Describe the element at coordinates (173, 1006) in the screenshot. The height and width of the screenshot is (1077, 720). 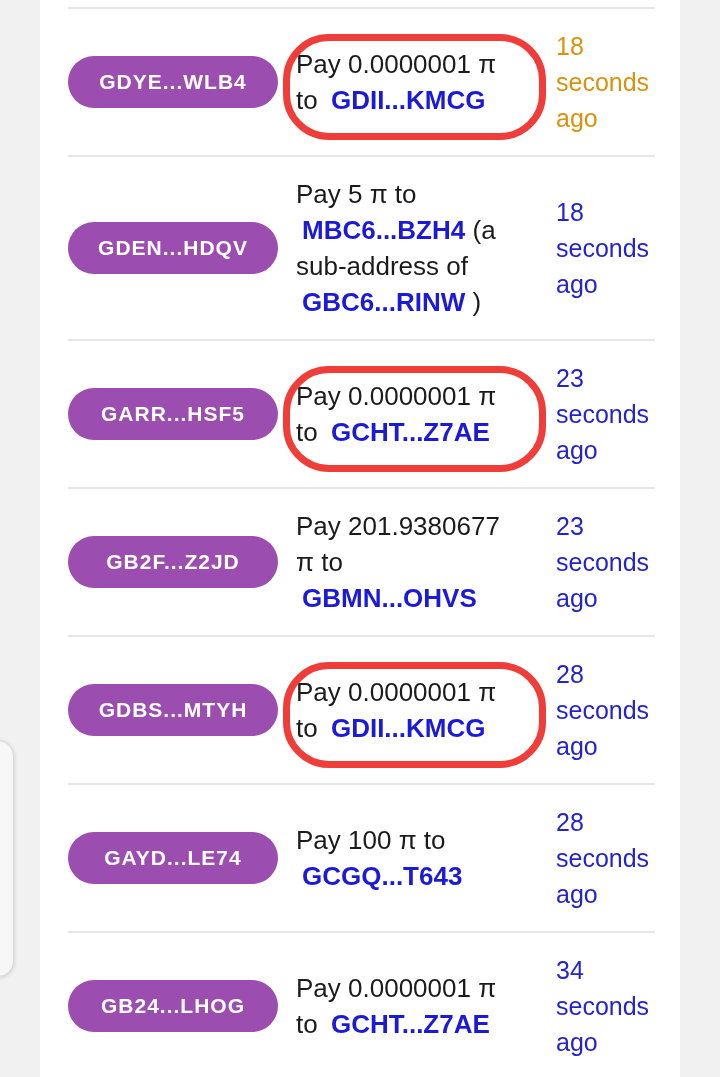
I see `account-button: GB24...LHOG` at that location.